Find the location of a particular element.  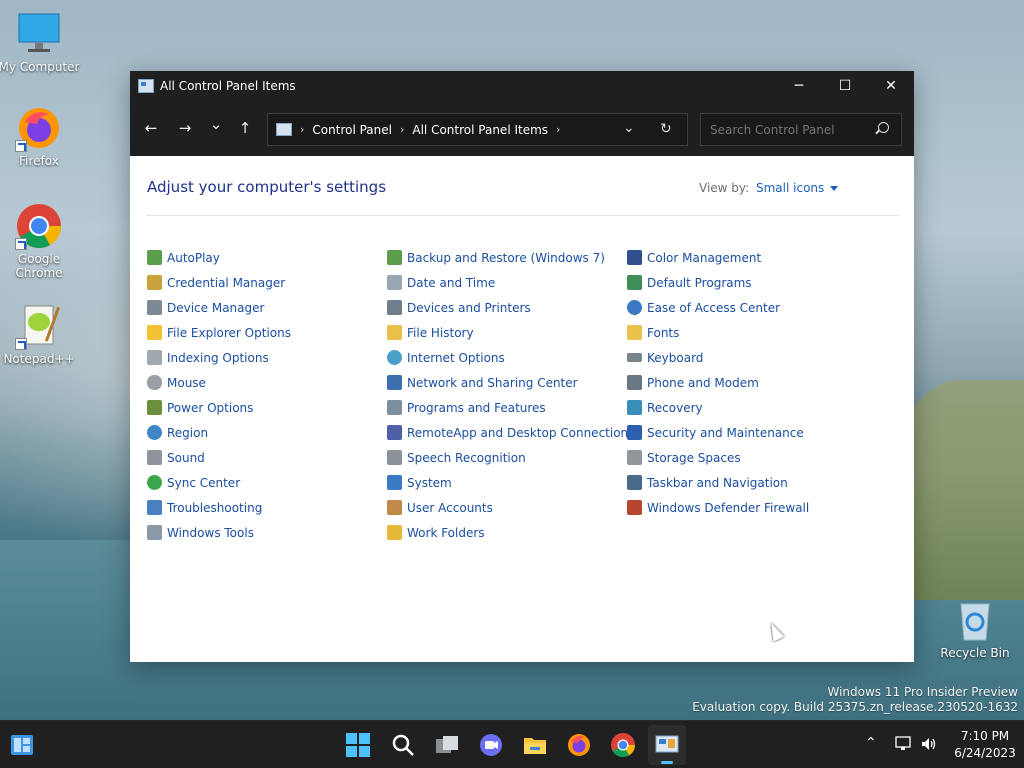

cp-item-region: Region is located at coordinates (219, 432).